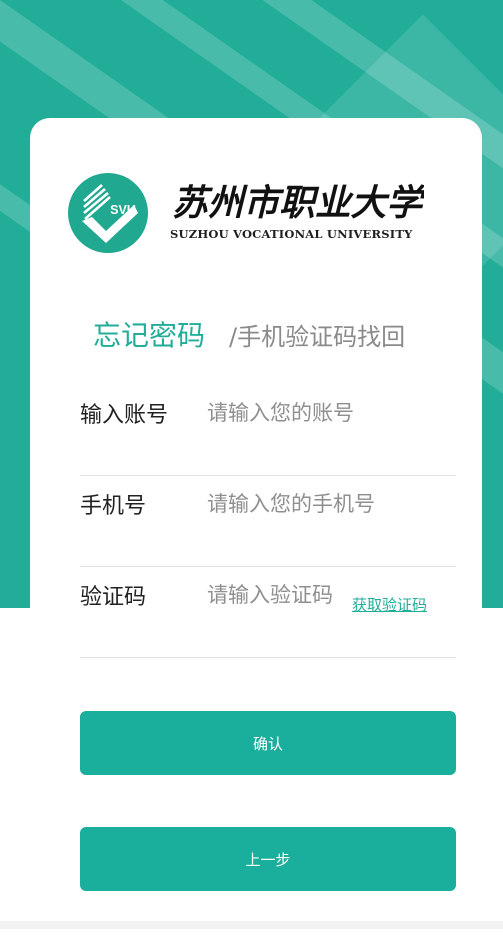  What do you see at coordinates (291, 234) in the screenshot?
I see `university-name-english: SUZHOU VOCATIONAL UNIVERSITY` at bounding box center [291, 234].